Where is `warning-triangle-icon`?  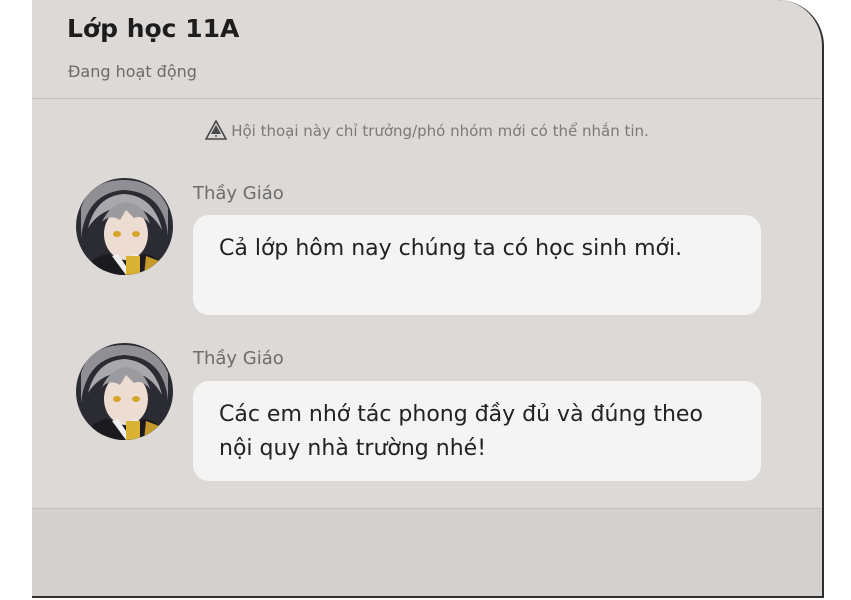 warning-triangle-icon is located at coordinates (216, 129).